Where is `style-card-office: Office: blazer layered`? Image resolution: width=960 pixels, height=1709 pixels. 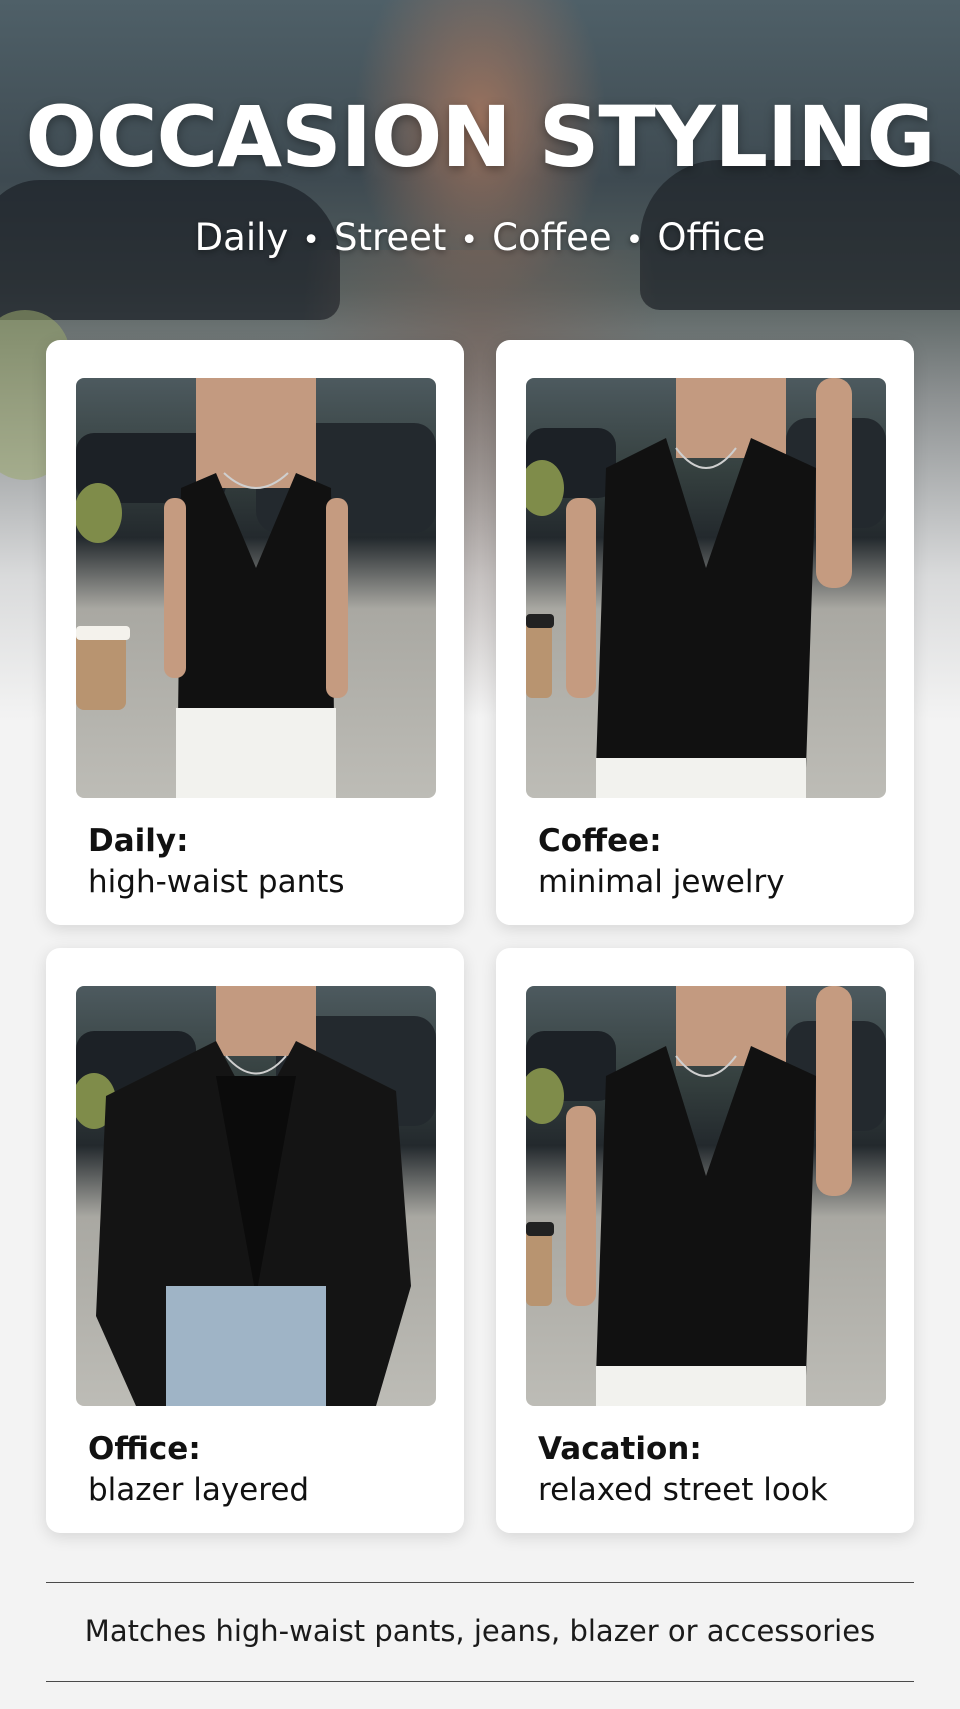
style-card-office: Office: blazer layered is located at coordinates (255, 1240).